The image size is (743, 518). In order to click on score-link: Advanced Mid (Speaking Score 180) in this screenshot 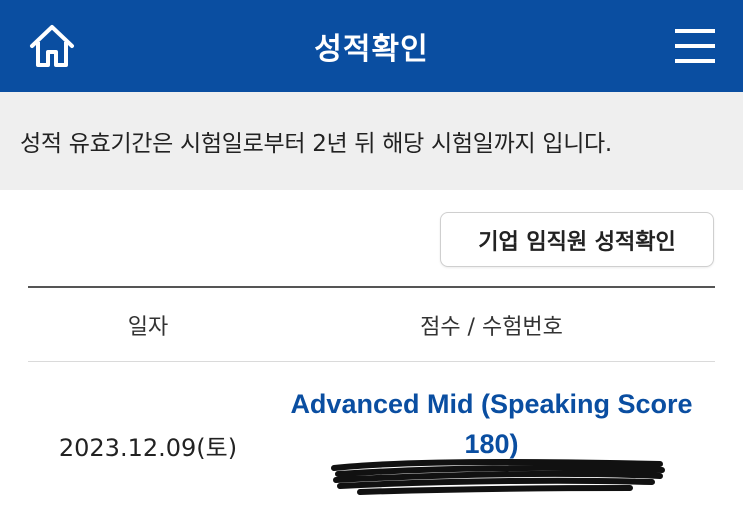, I will do `click(492, 424)`.